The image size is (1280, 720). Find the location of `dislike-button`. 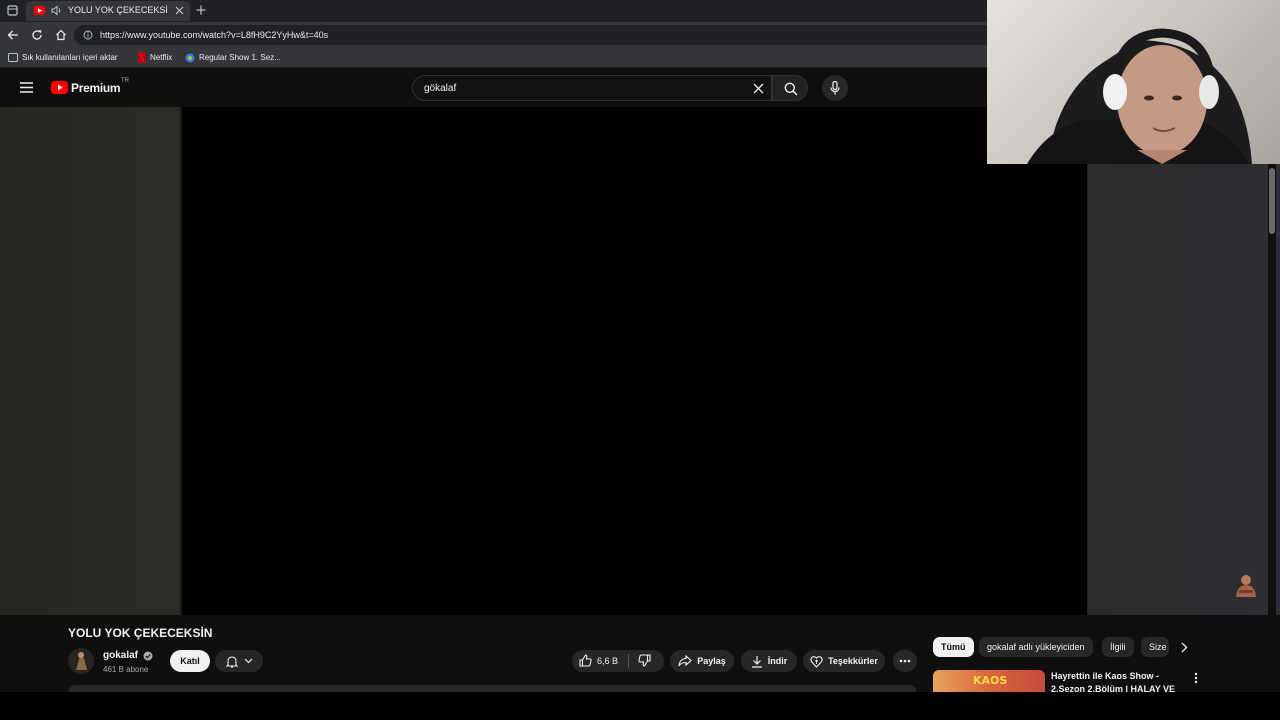

dislike-button is located at coordinates (644, 660).